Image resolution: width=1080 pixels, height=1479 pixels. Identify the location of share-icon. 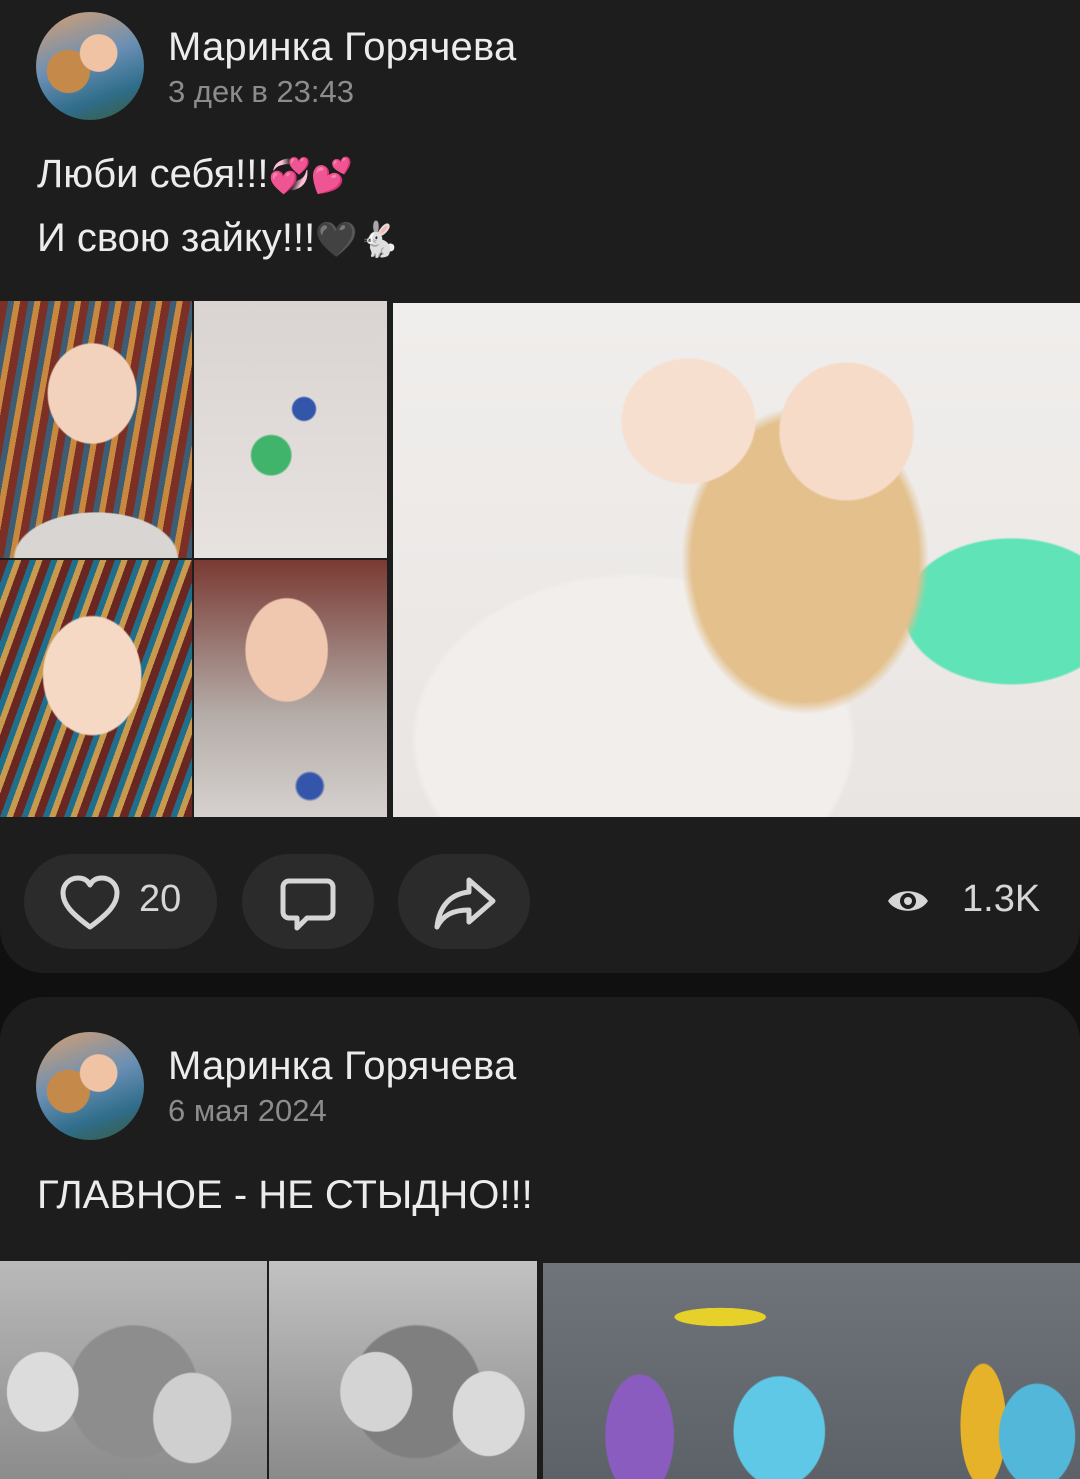
(465, 903).